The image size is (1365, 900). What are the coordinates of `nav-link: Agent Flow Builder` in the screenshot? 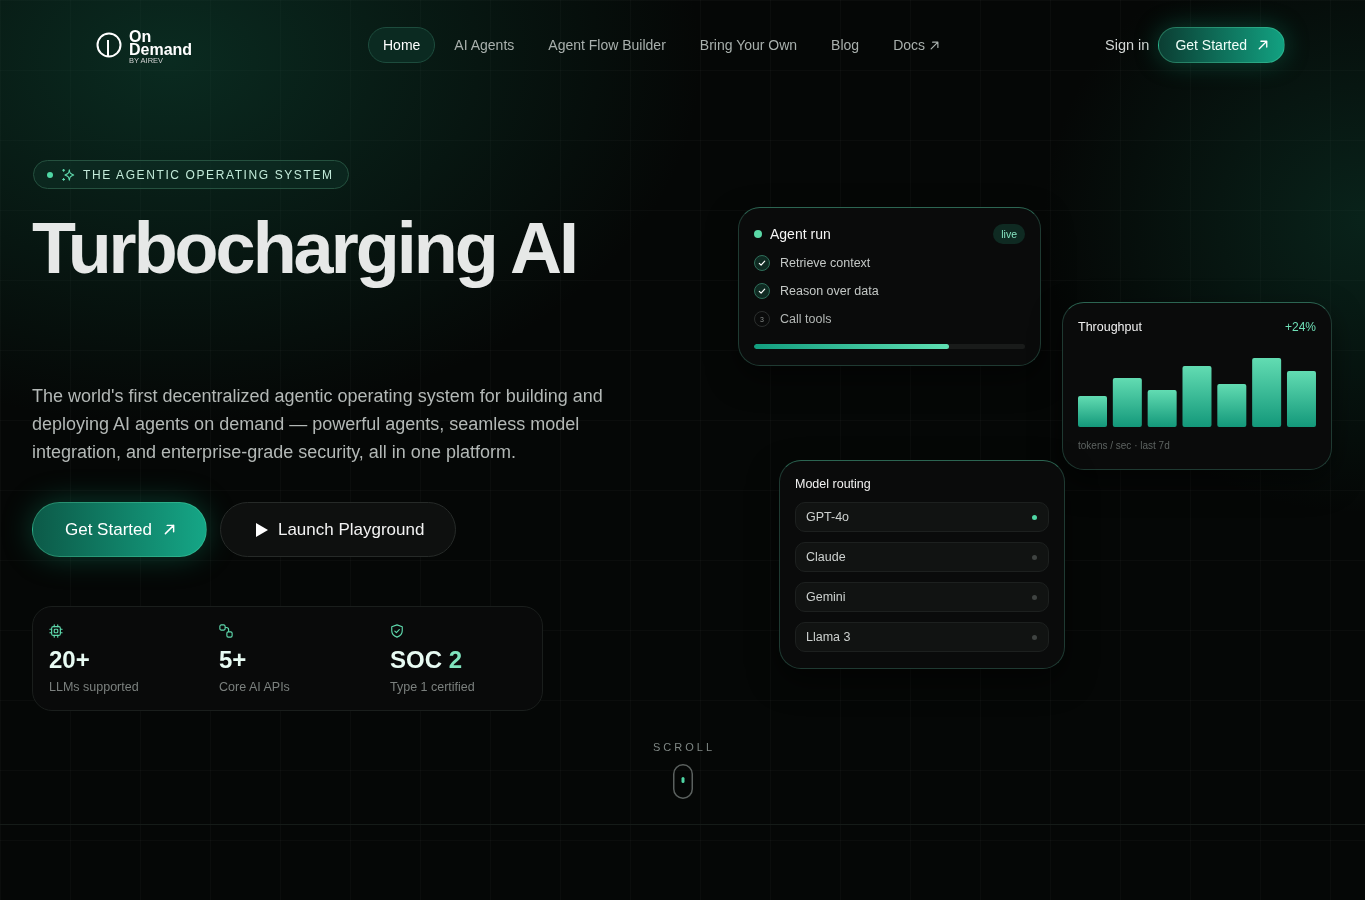 It's located at (607, 45).